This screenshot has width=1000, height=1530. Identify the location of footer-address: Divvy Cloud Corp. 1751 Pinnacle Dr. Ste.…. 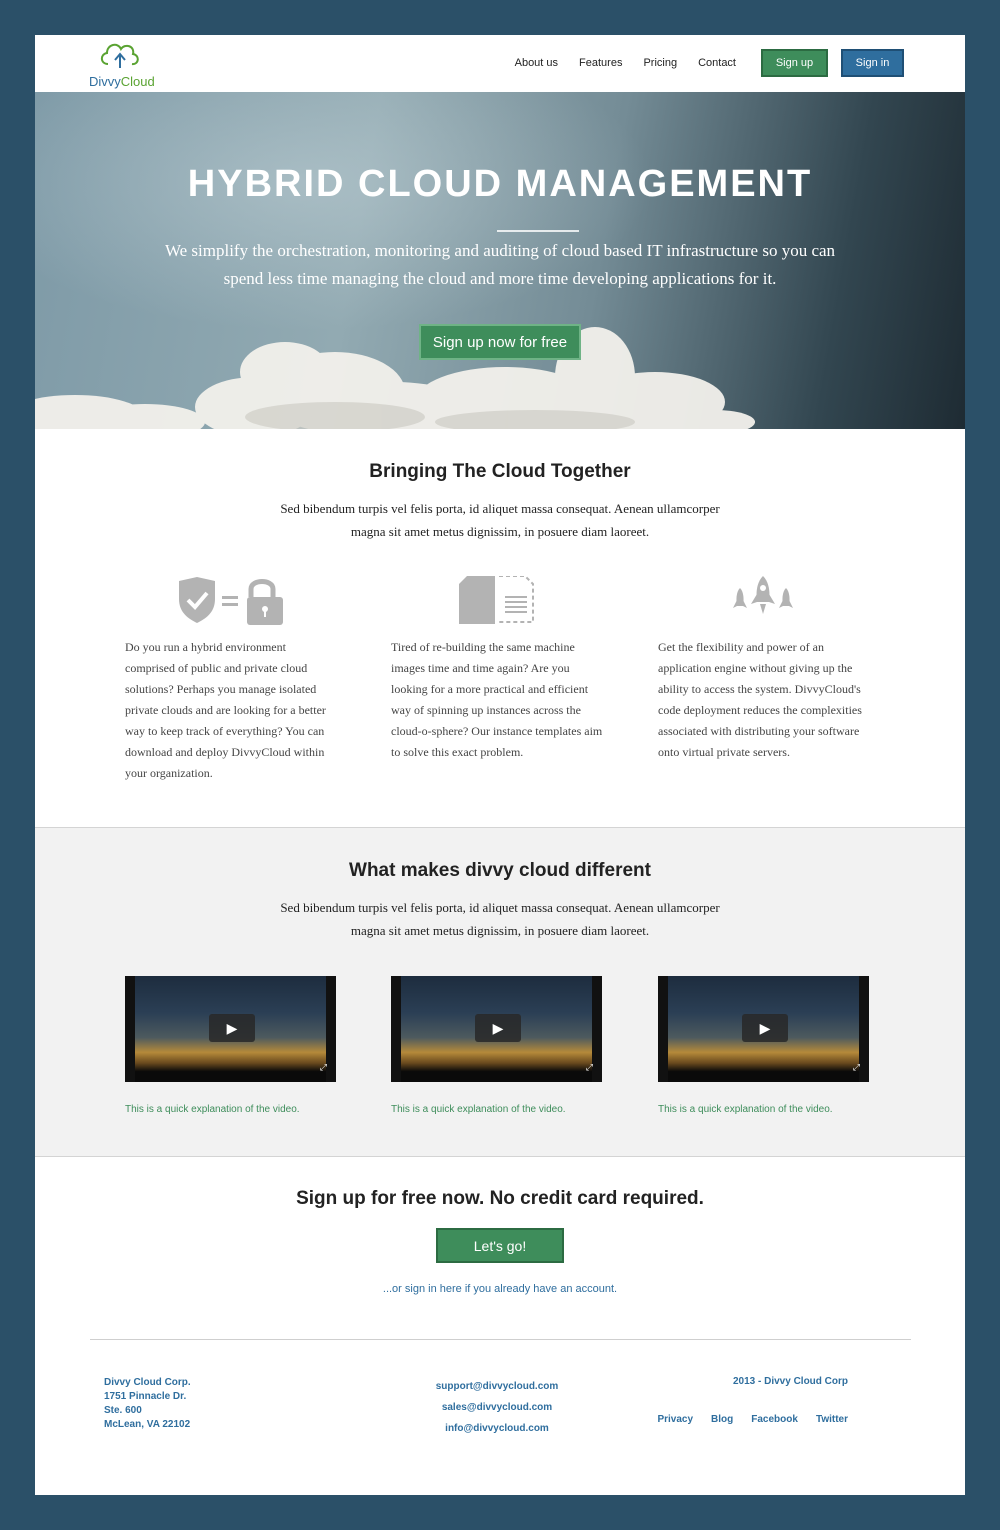
(147, 1404).